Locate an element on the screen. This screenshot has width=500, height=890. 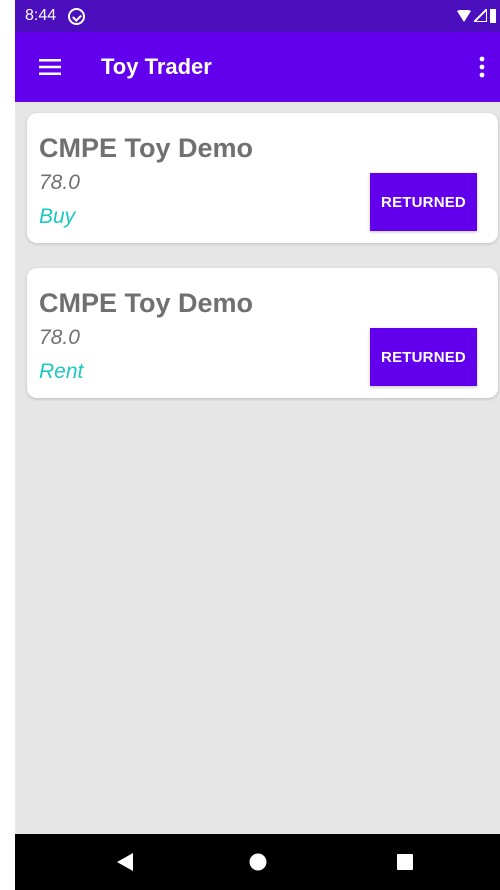
overflow-menu-button is located at coordinates (482, 67).